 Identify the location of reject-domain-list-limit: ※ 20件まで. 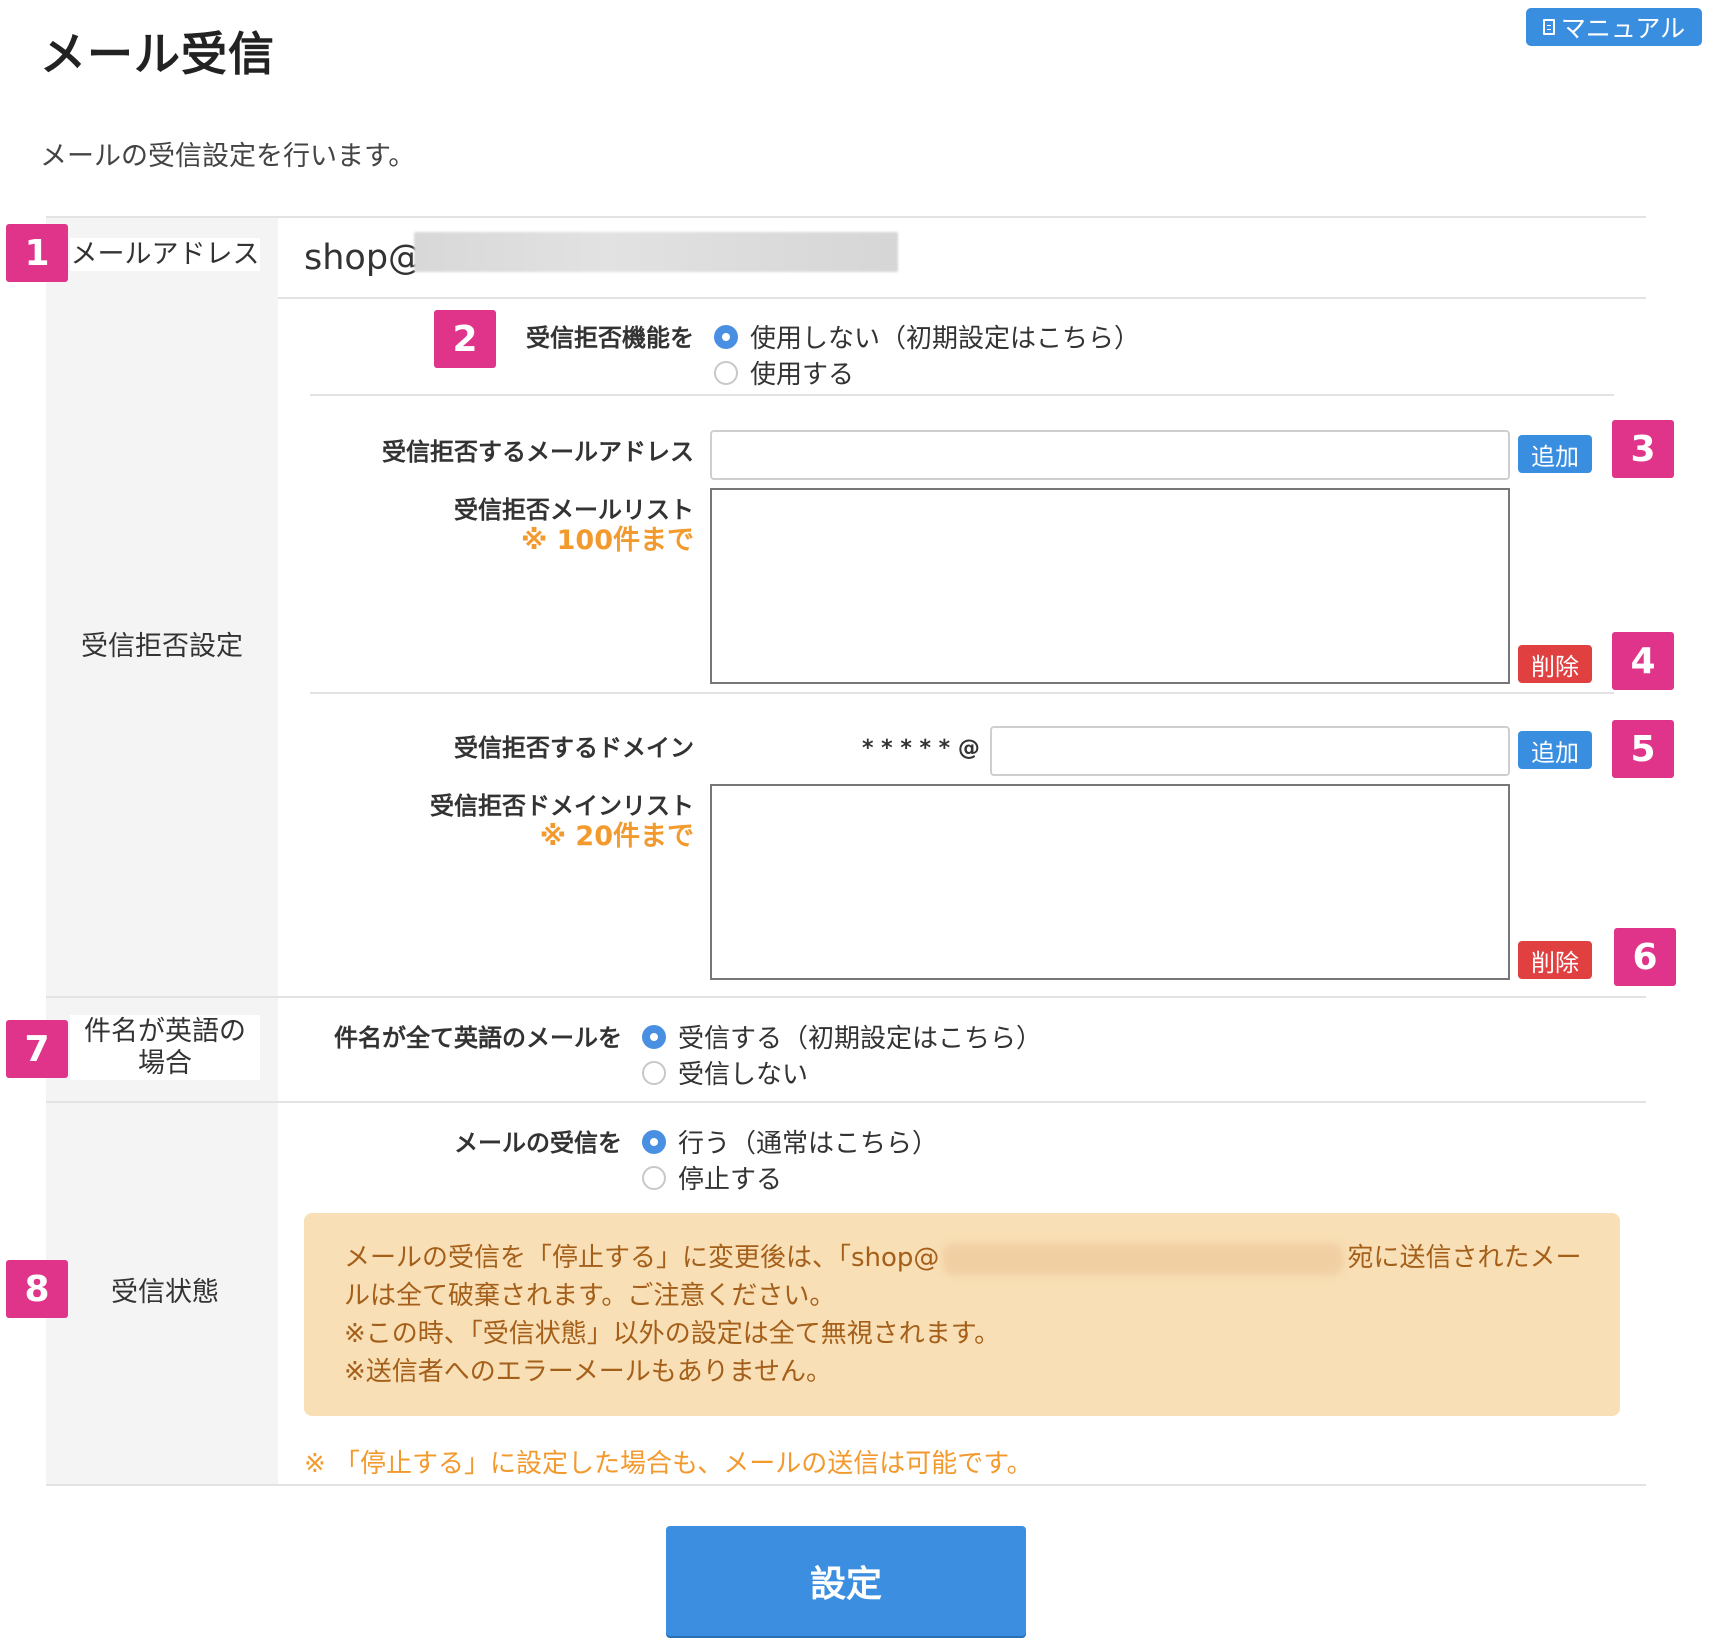
(616, 836).